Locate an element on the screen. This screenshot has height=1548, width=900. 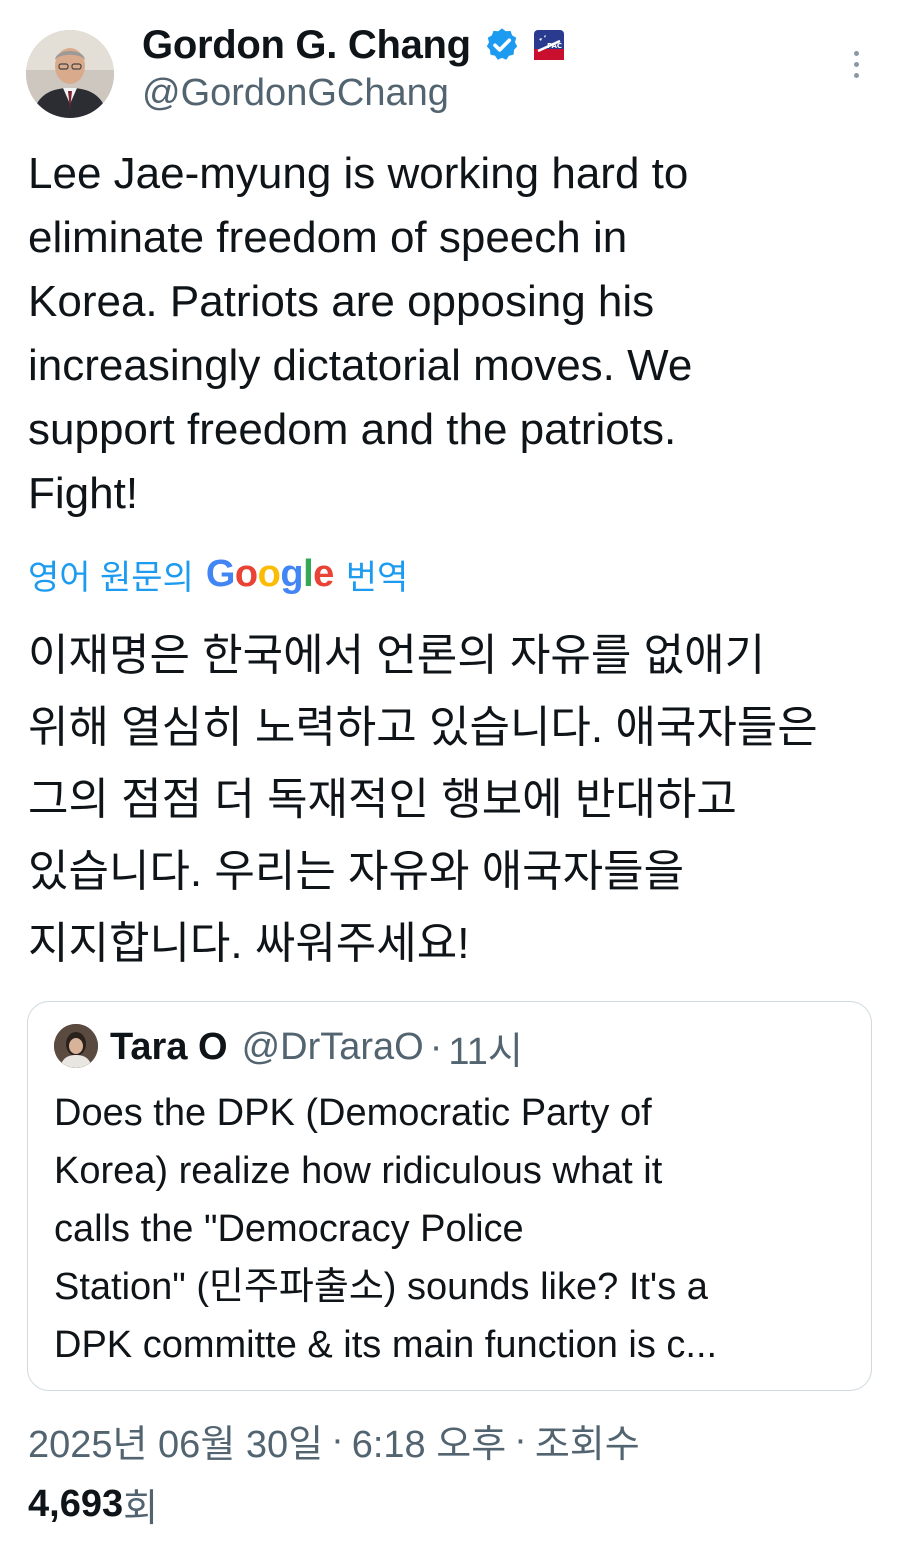
views-row: 4,693 회 is located at coordinates (93, 1504).